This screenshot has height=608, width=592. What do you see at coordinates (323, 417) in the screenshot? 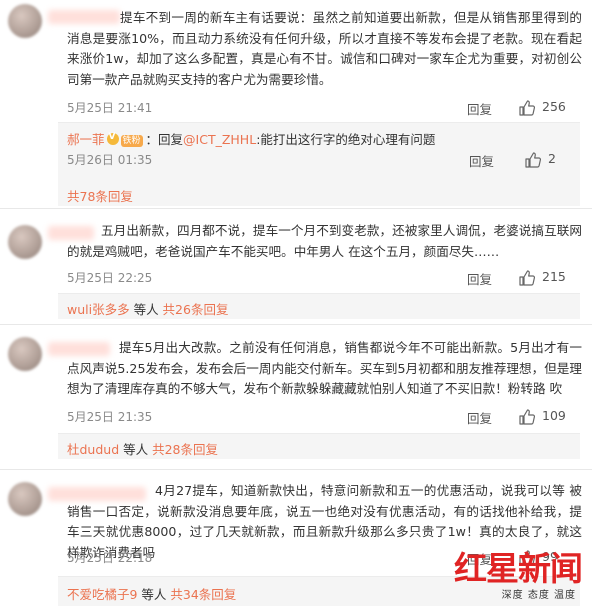
I see `comment-meta: 5月25日 21:35 回复 109` at bounding box center [323, 417].